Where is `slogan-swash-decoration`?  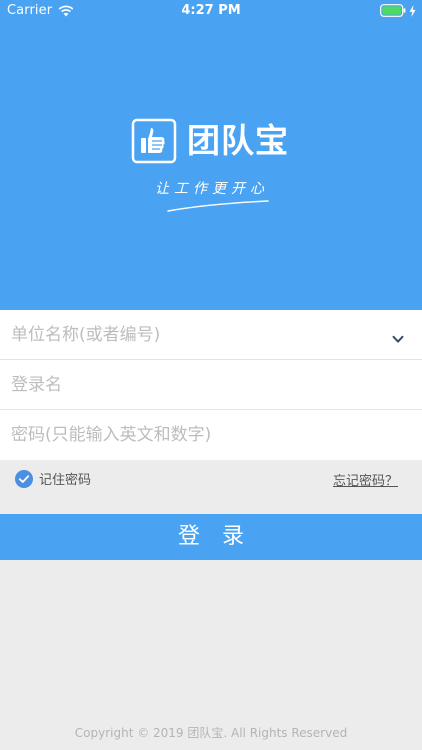
slogan-swash-decoration is located at coordinates (218, 206).